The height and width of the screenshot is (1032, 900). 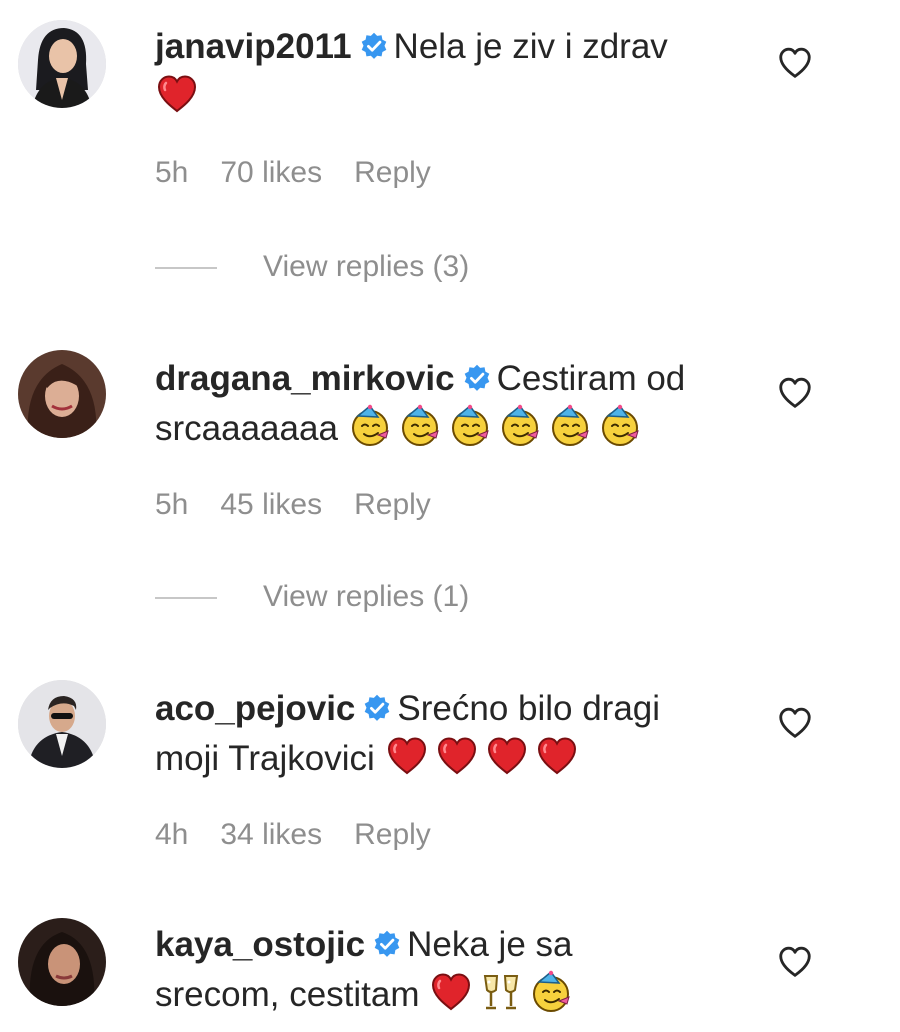 What do you see at coordinates (591, 378) in the screenshot?
I see `comment-text: Cestiram od` at bounding box center [591, 378].